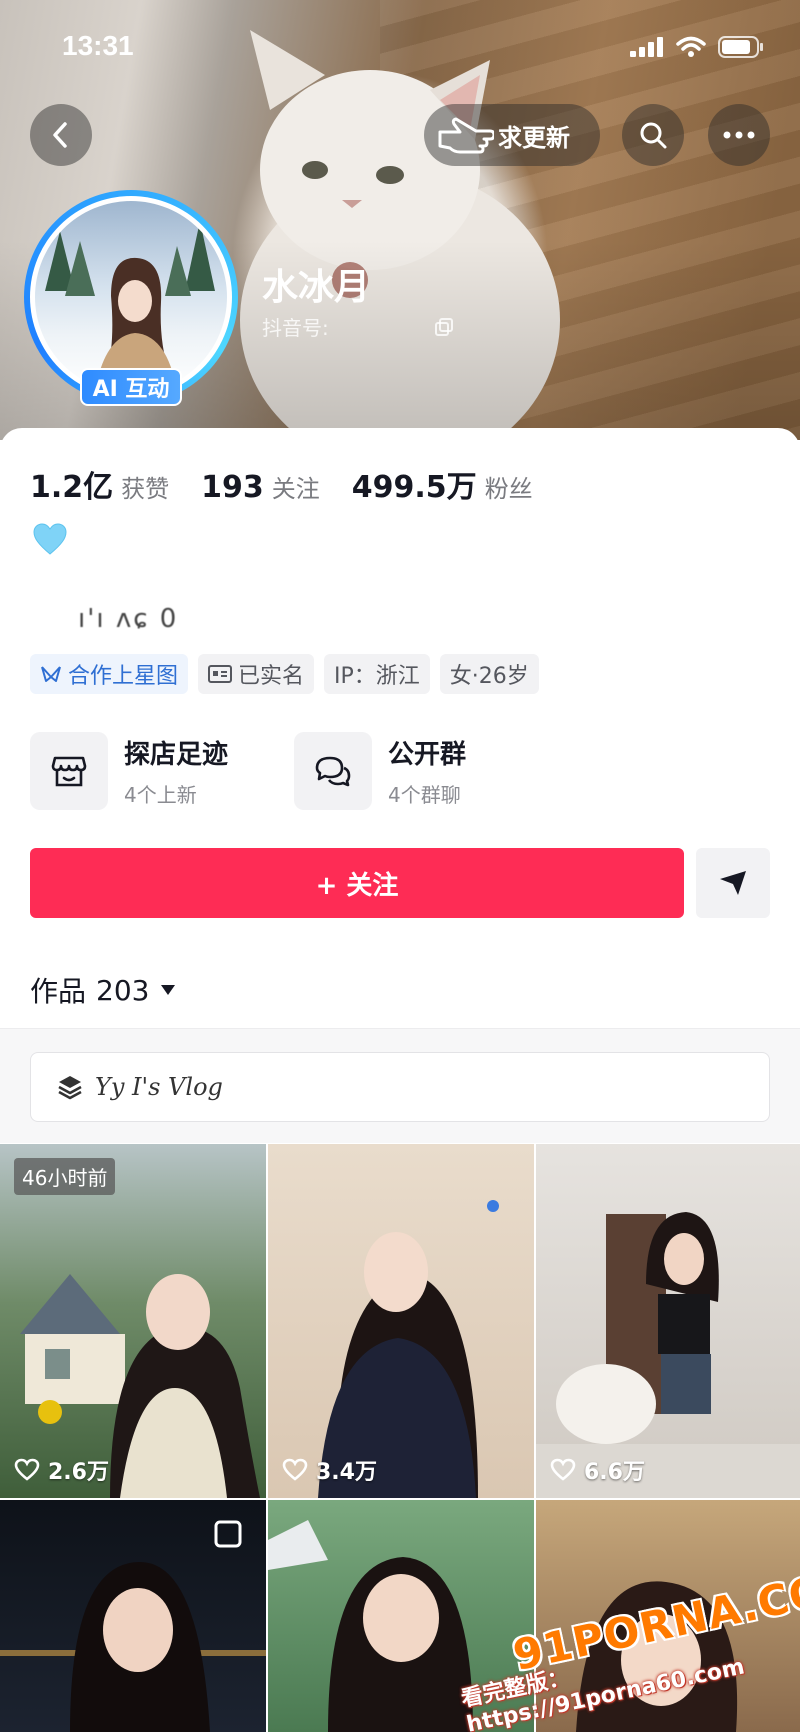  Describe the element at coordinates (691, 46) in the screenshot. I see `wifi-icon` at that location.